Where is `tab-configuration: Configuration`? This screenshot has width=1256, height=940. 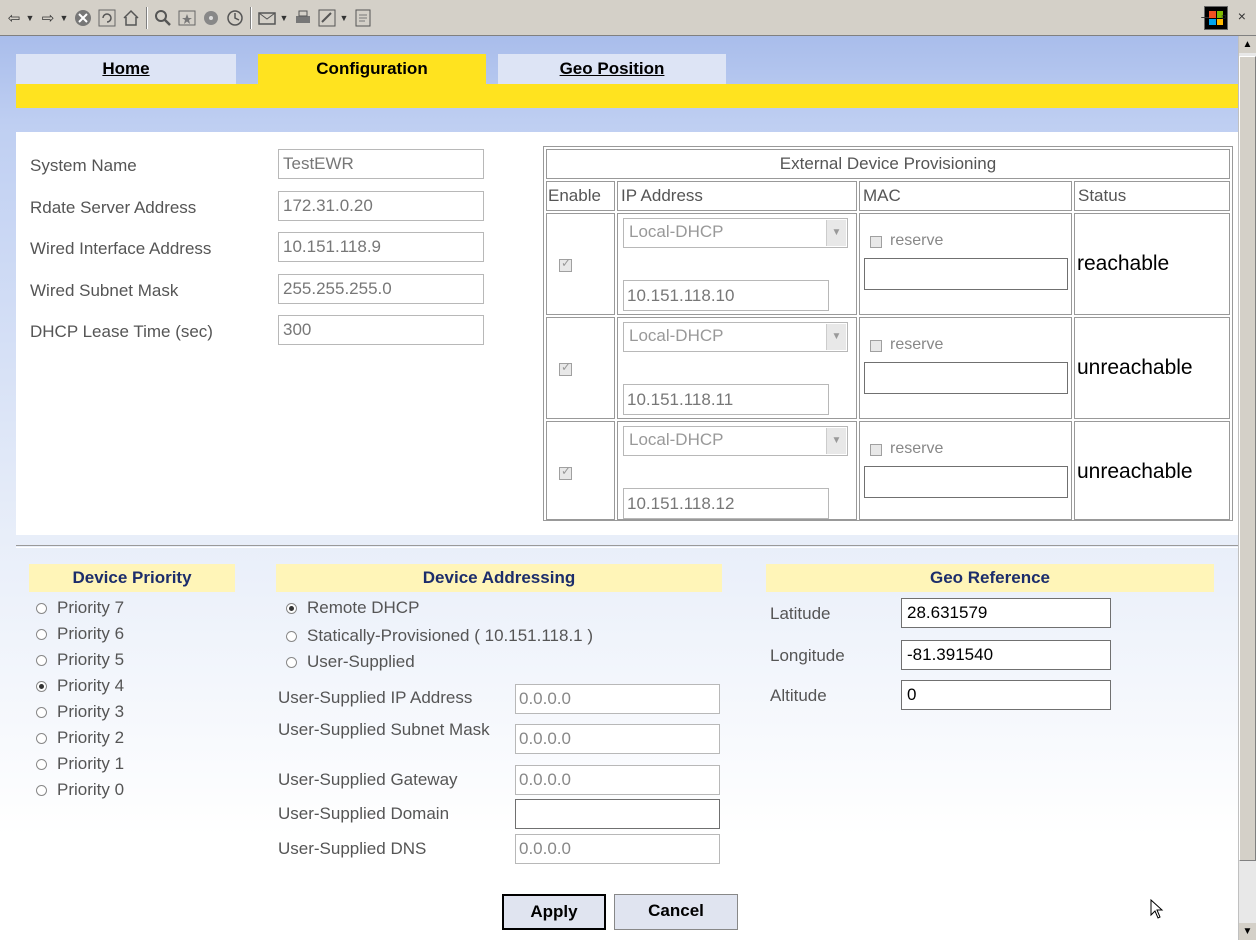
tab-configuration: Configuration is located at coordinates (372, 69).